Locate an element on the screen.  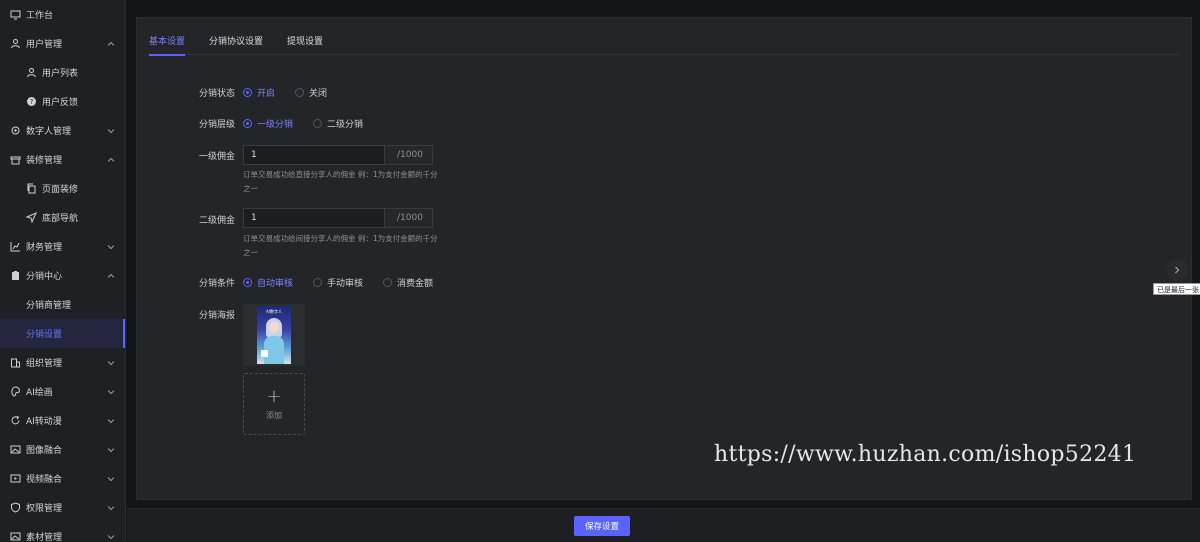
status-radio-on: 开启 is located at coordinates (259, 92).